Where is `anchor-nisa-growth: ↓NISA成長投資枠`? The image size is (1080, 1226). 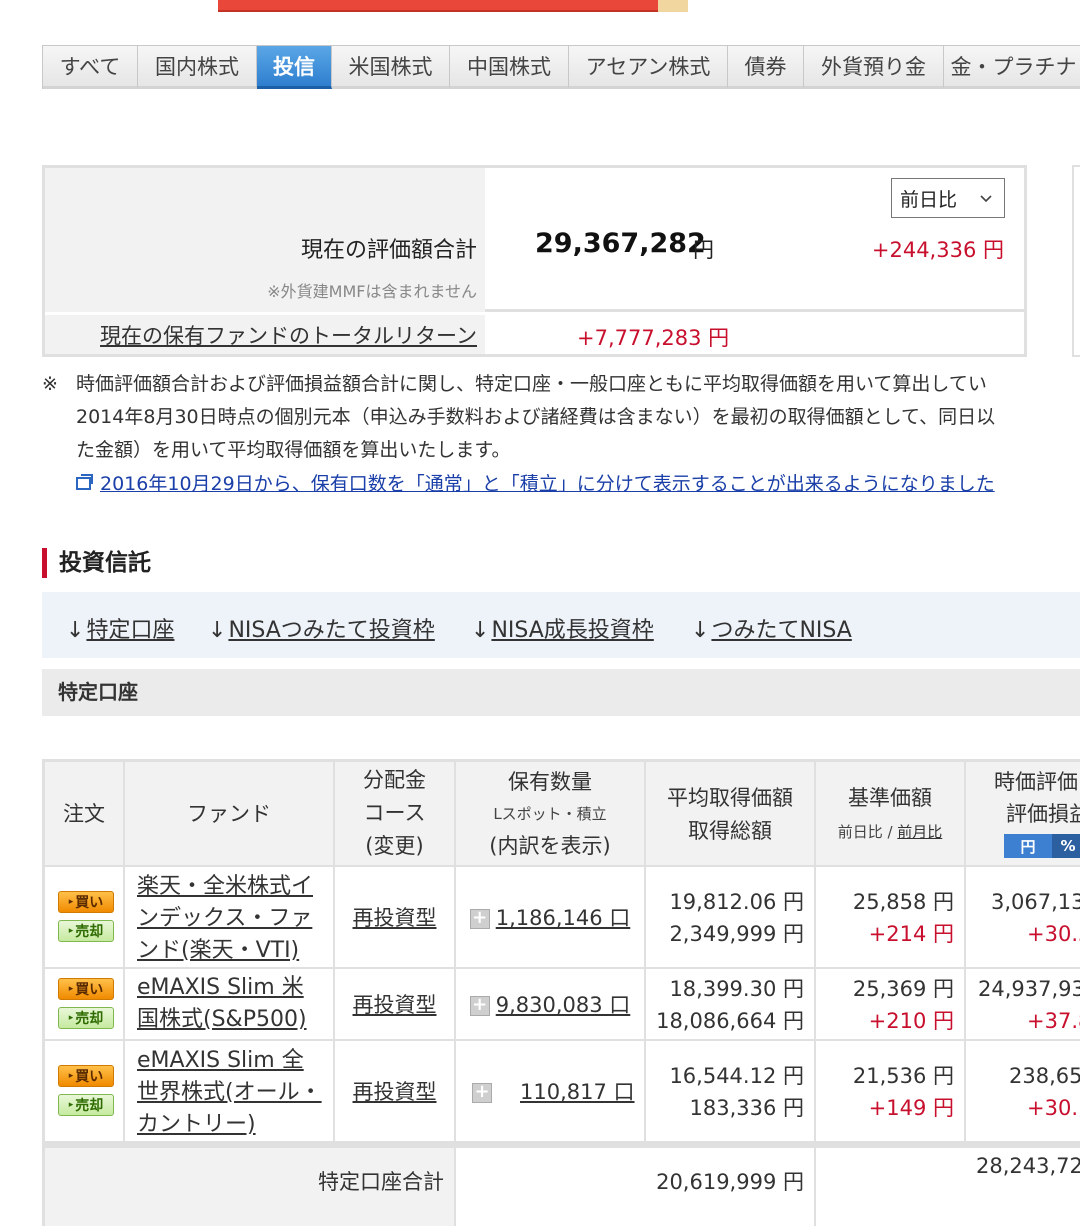
anchor-nisa-growth: ↓NISA成長投資枠 is located at coordinates (562, 628).